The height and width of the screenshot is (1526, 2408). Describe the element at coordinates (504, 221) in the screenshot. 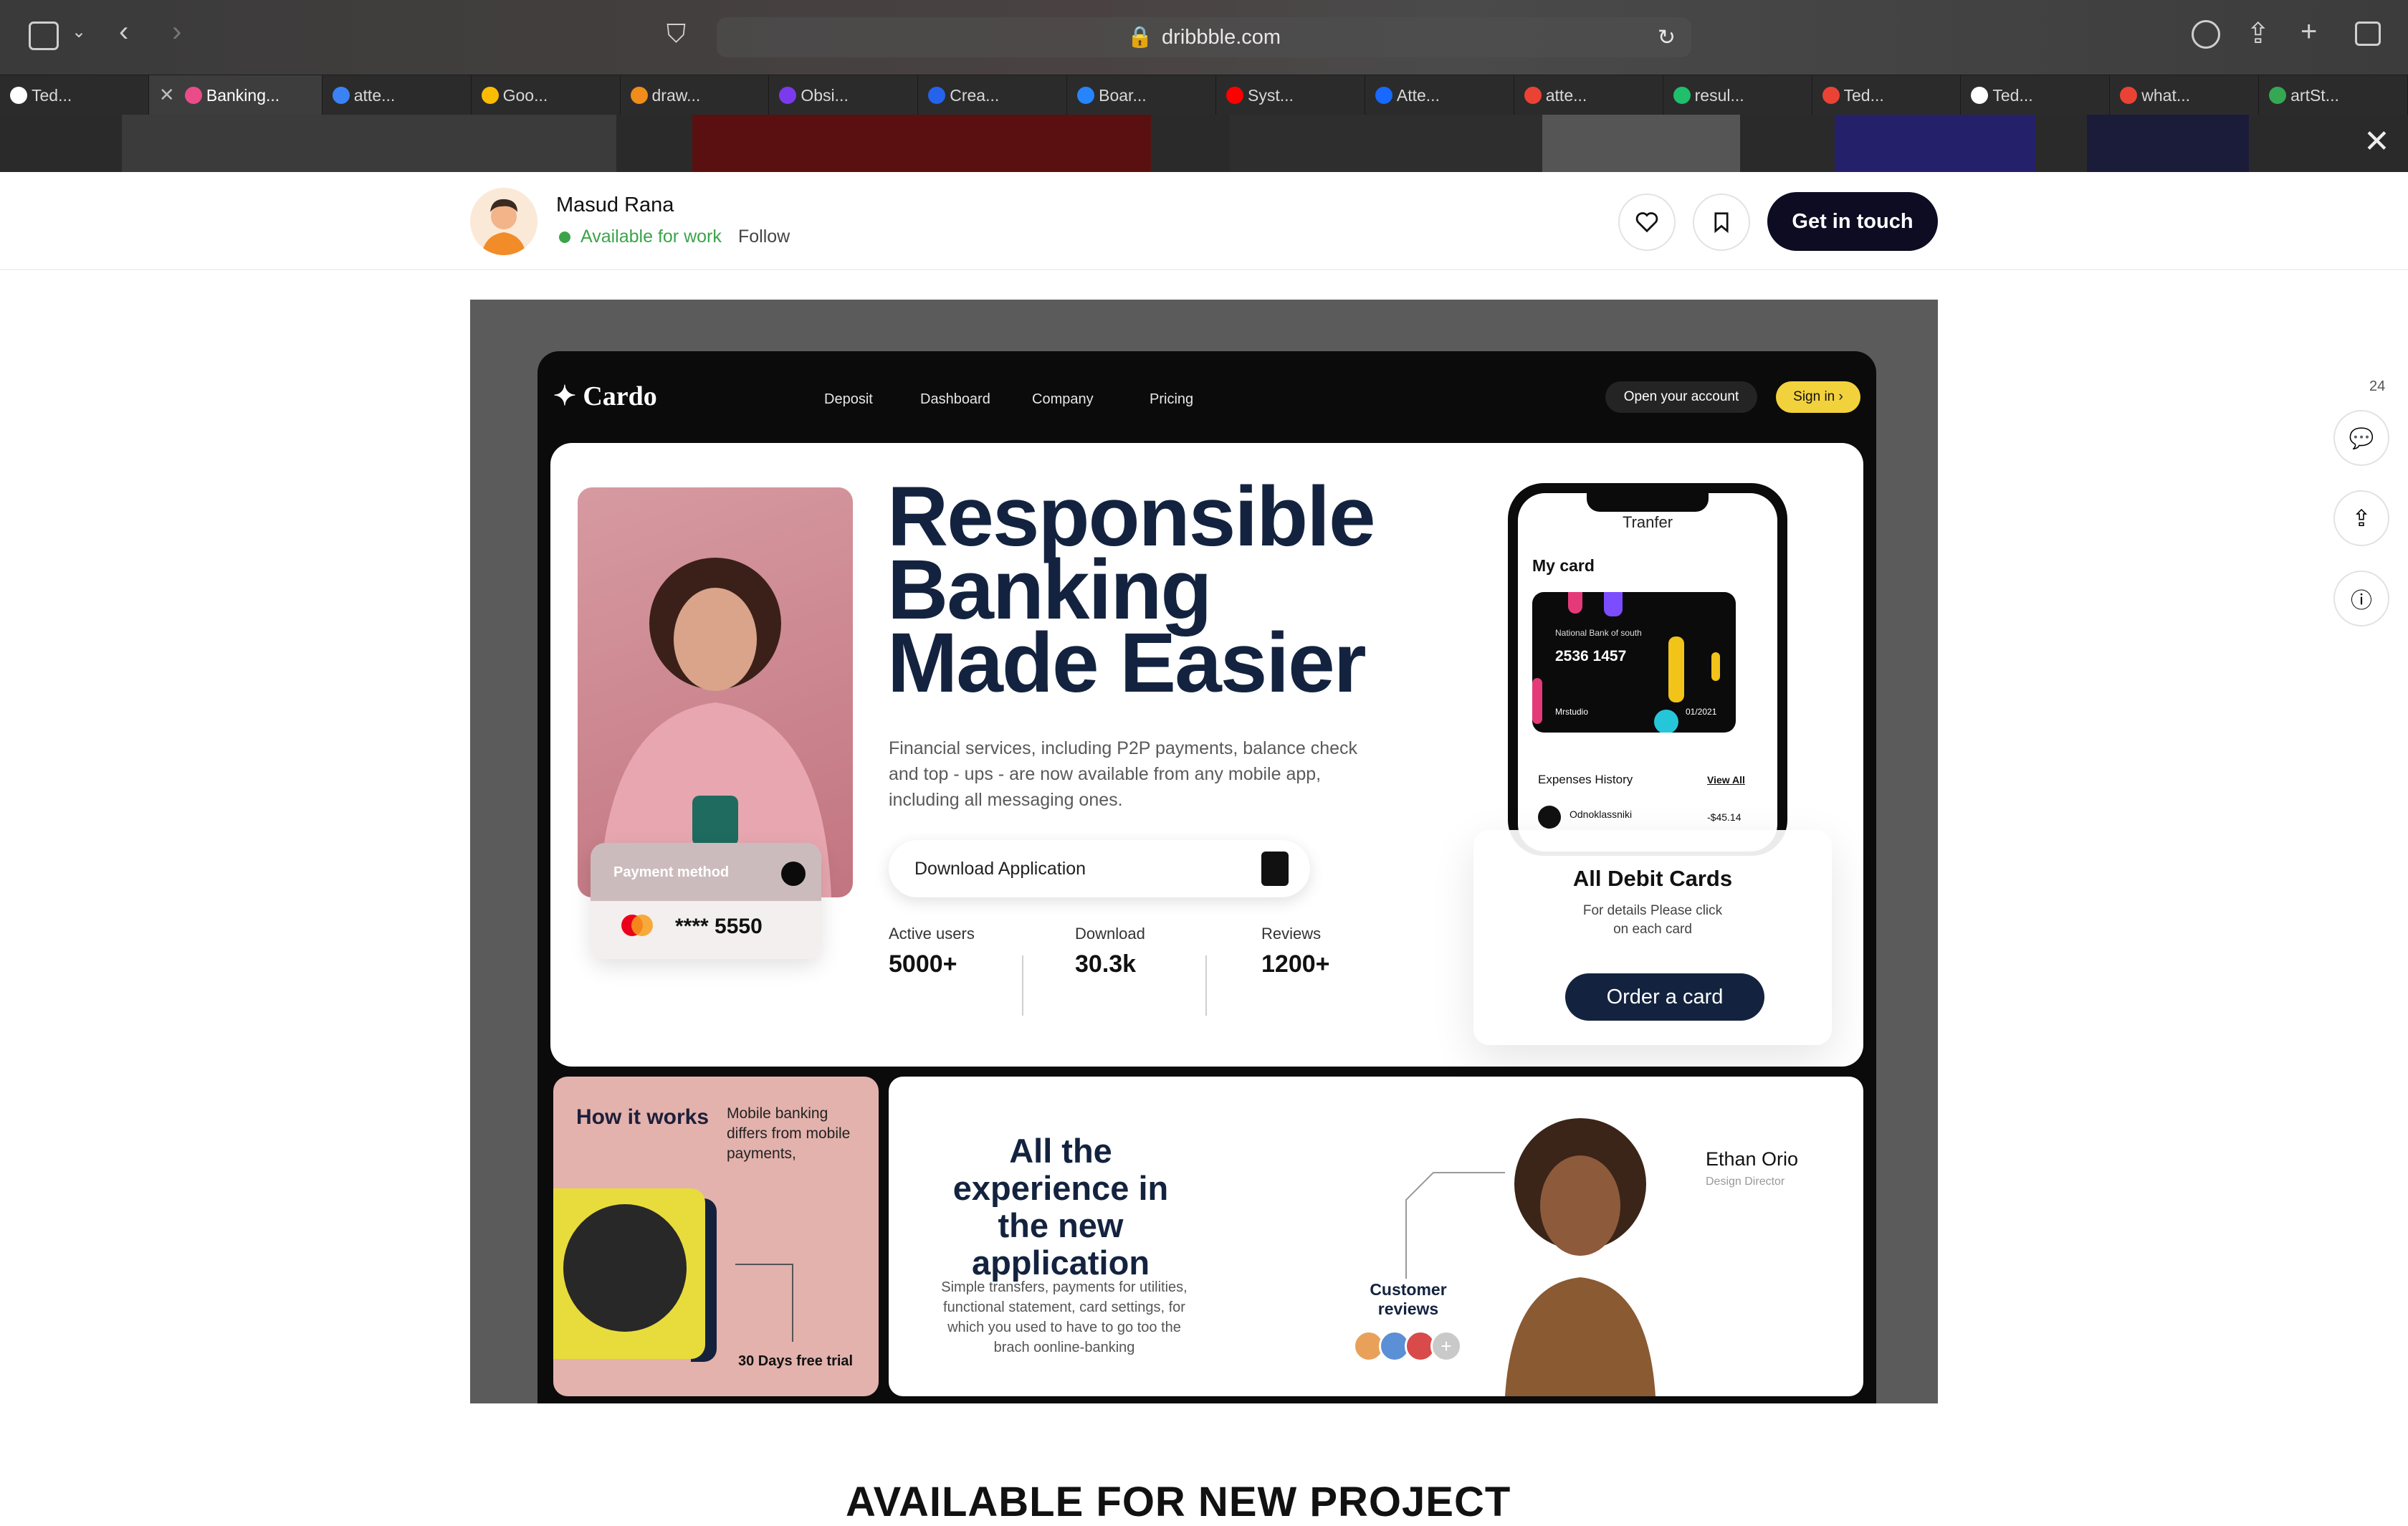

I see `avatar` at that location.